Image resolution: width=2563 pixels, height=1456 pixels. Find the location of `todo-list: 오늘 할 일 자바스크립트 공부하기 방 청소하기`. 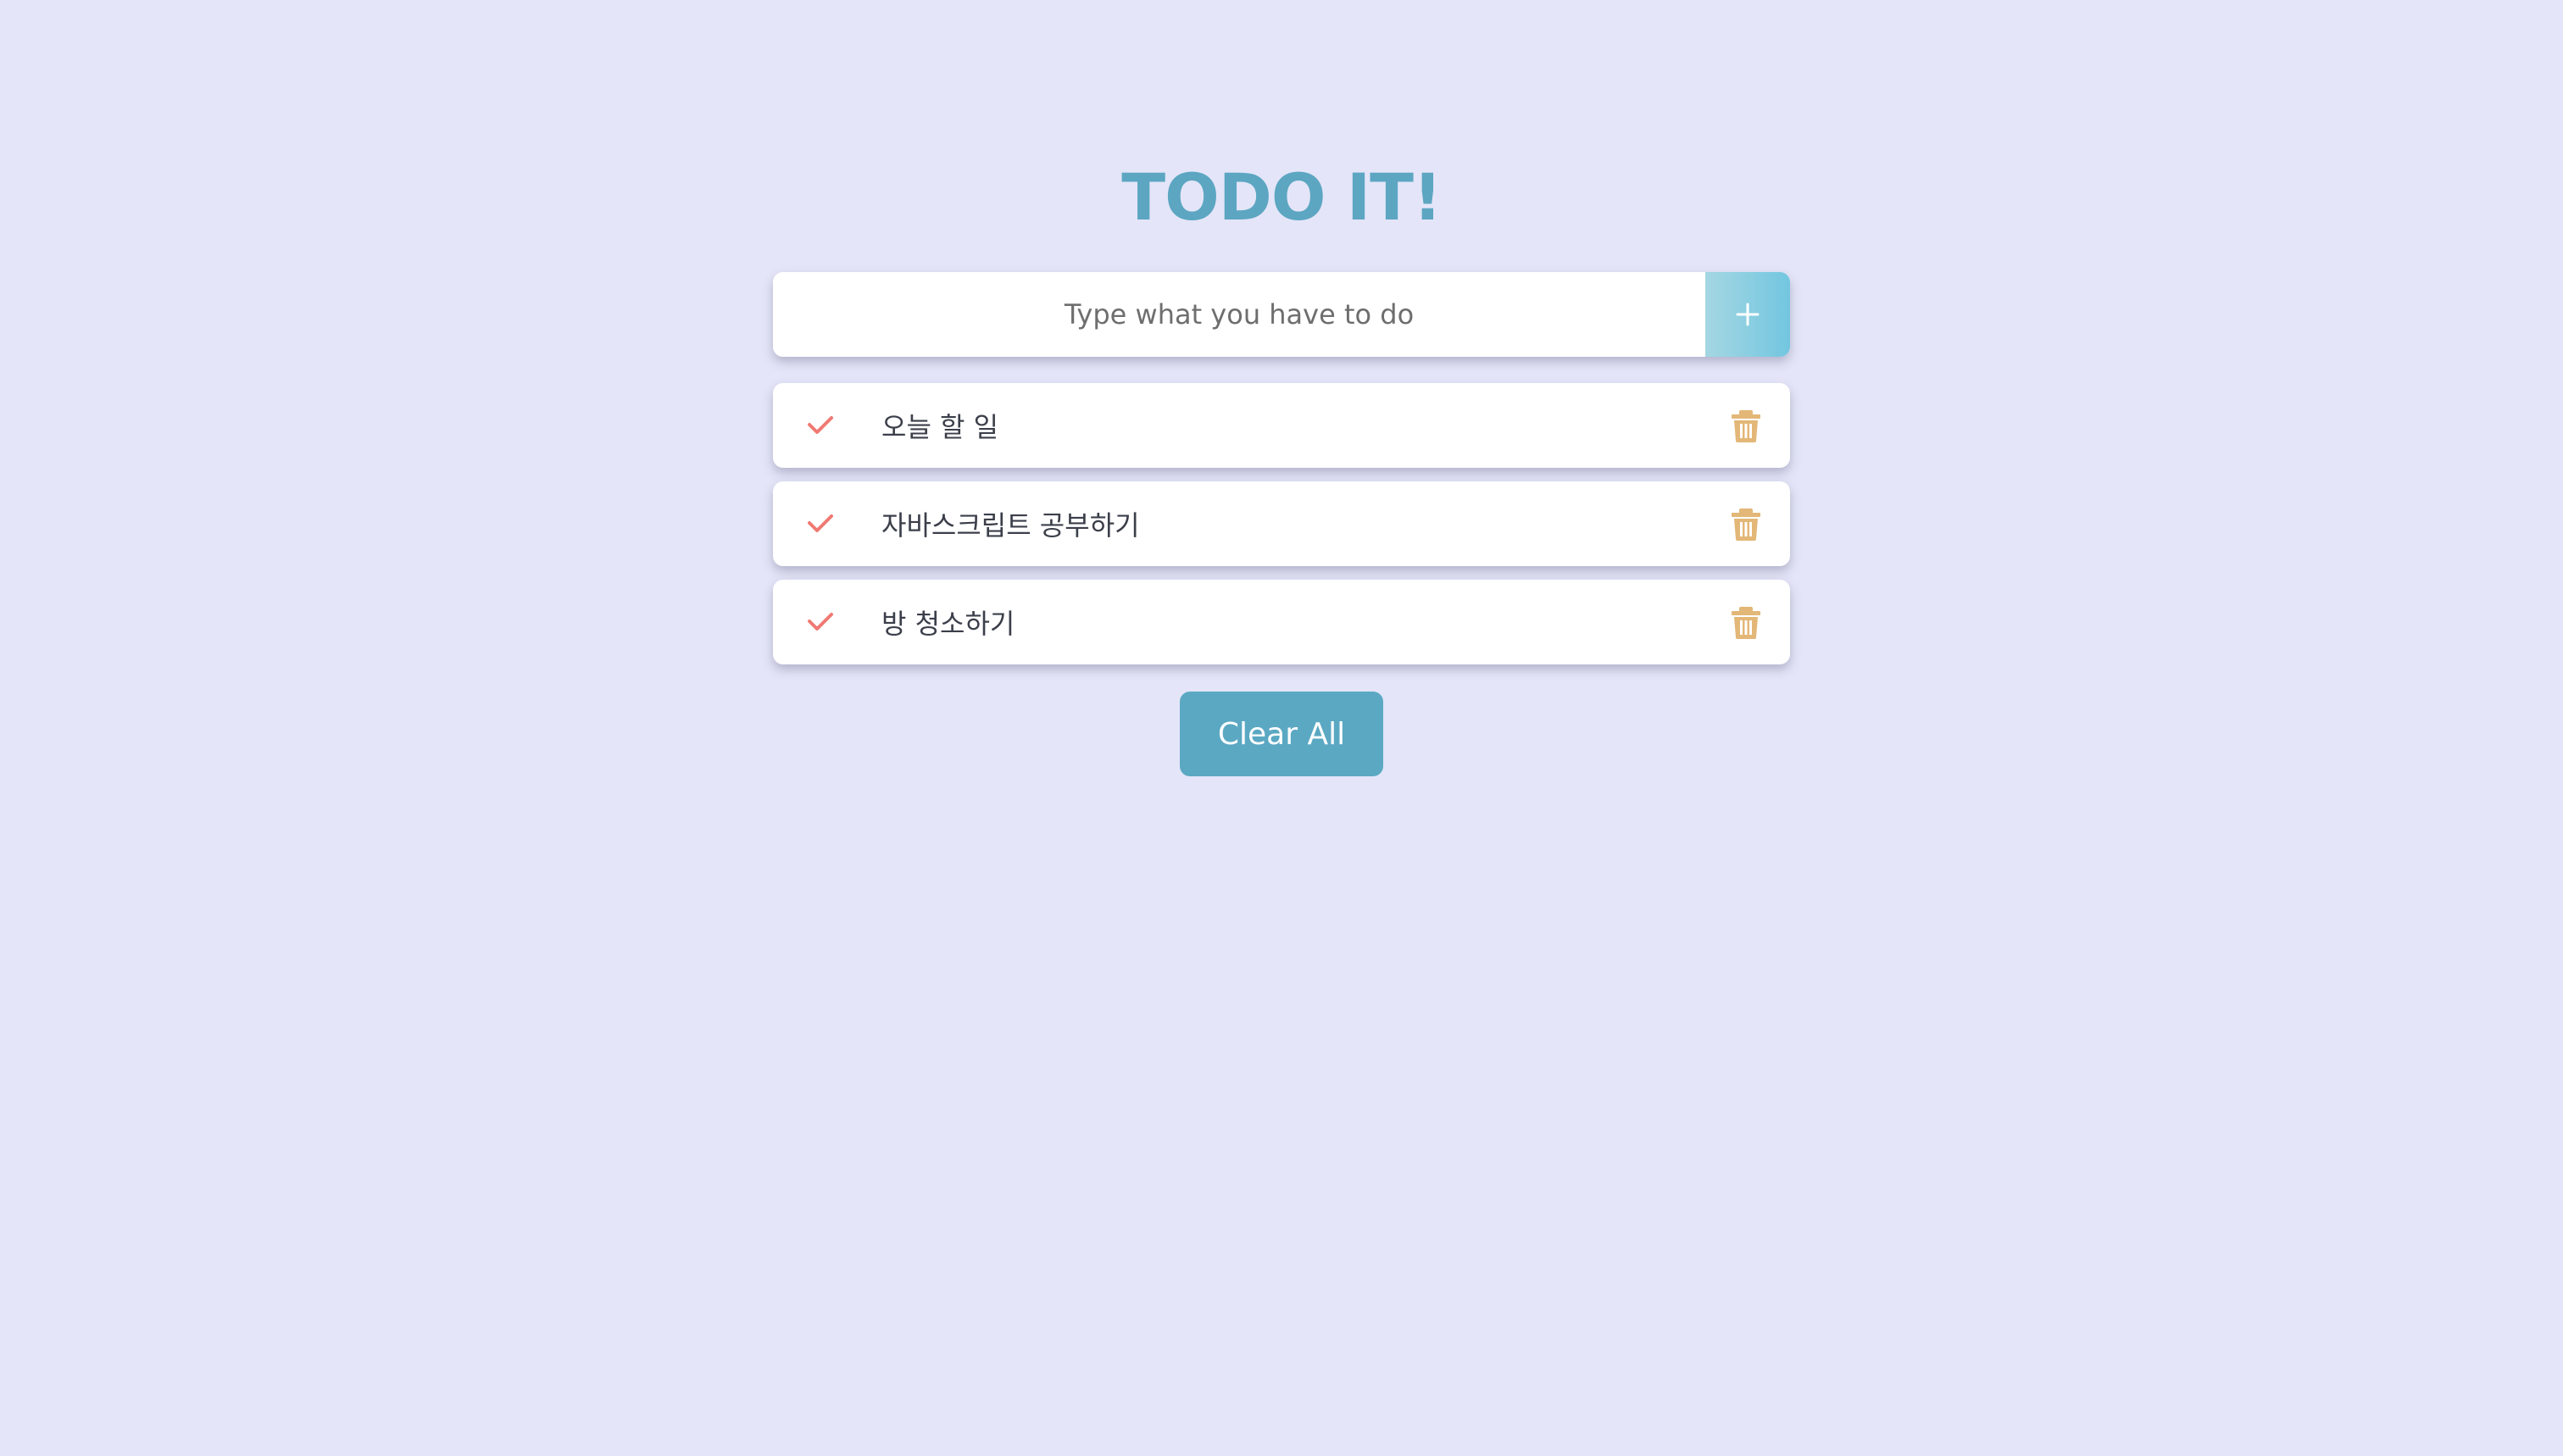

todo-list: 오늘 할 일 자바스크립트 공부하기 방 청소하기 is located at coordinates (1281, 530).